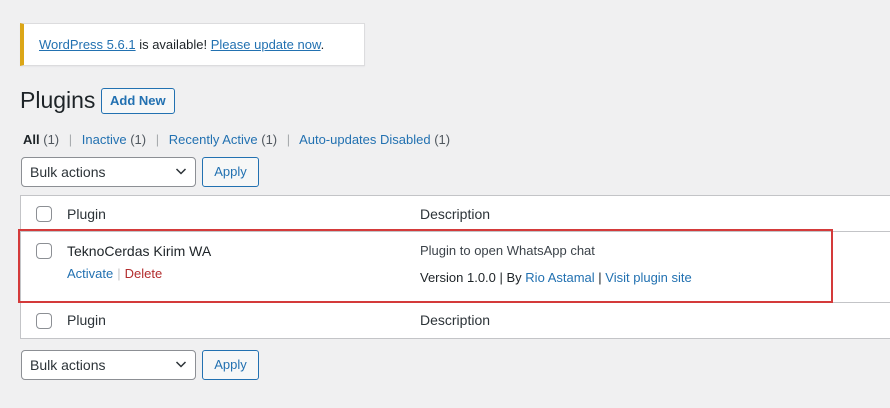 Image resolution: width=890 pixels, height=408 pixels. What do you see at coordinates (322, 44) in the screenshot?
I see `notice-end: .` at bounding box center [322, 44].